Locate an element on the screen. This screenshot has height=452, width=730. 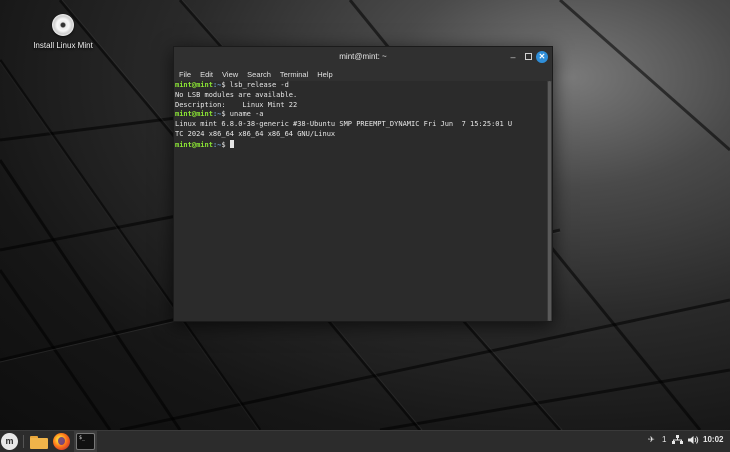
maximize-icon is located at coordinates (528, 56).